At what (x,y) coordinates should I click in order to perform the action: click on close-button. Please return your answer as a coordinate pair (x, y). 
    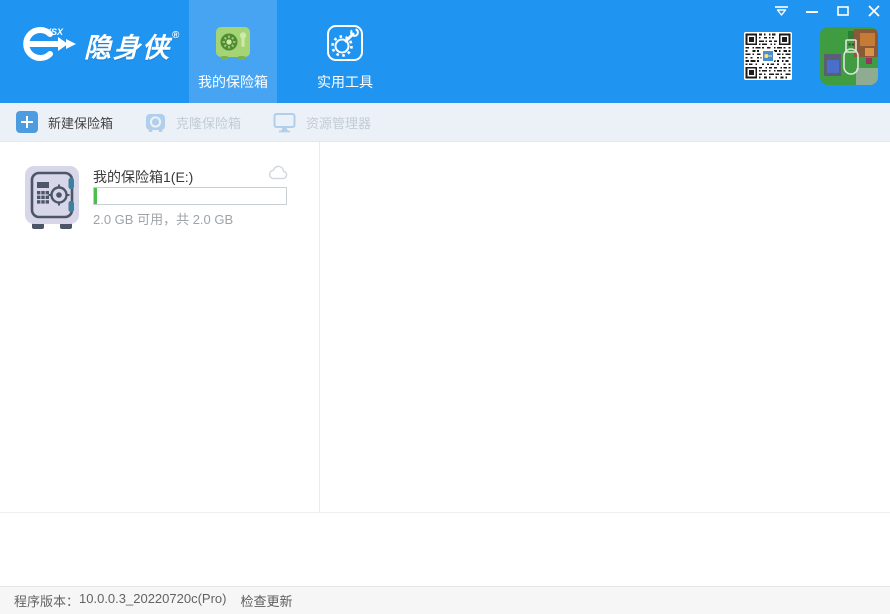
    Looking at the image, I should click on (874, 11).